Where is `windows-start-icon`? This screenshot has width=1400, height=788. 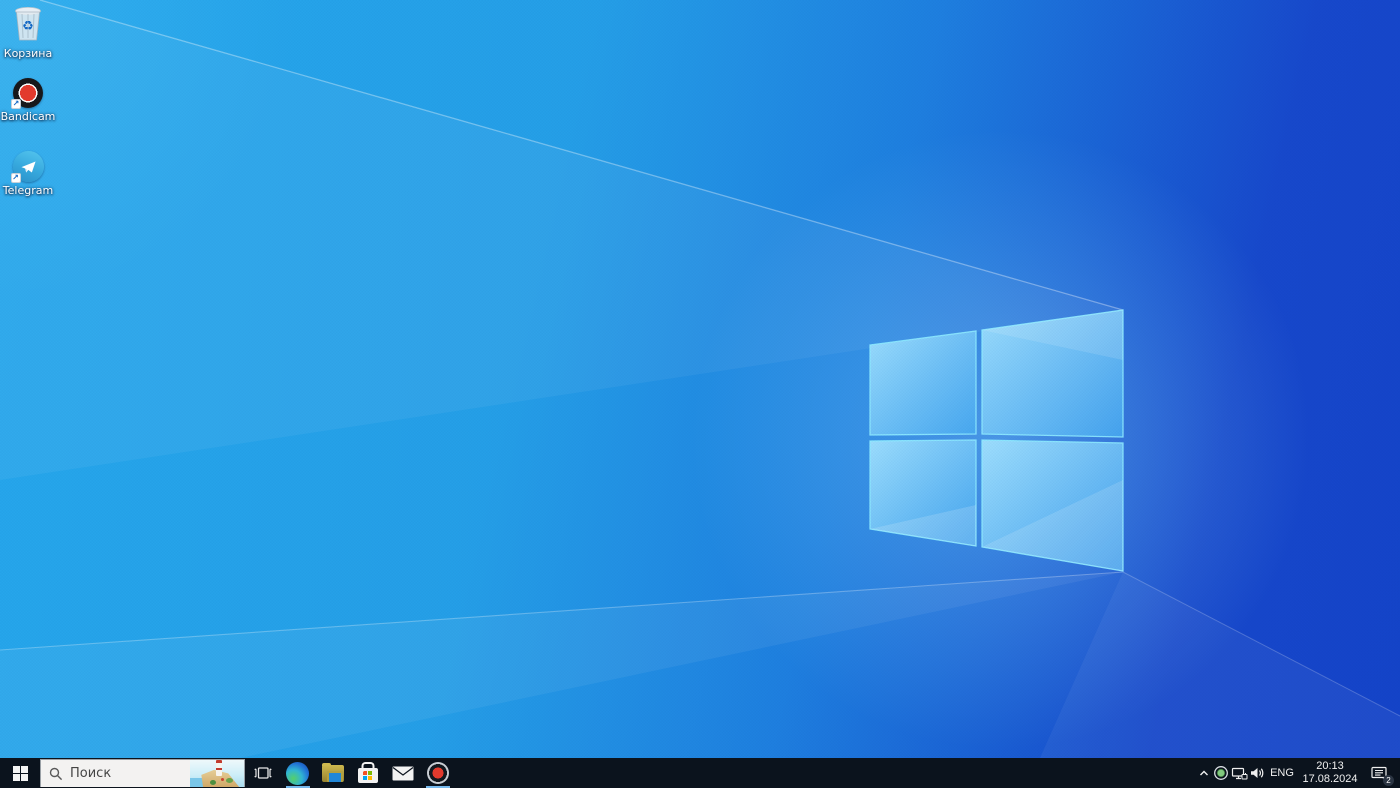 windows-start-icon is located at coordinates (20, 773).